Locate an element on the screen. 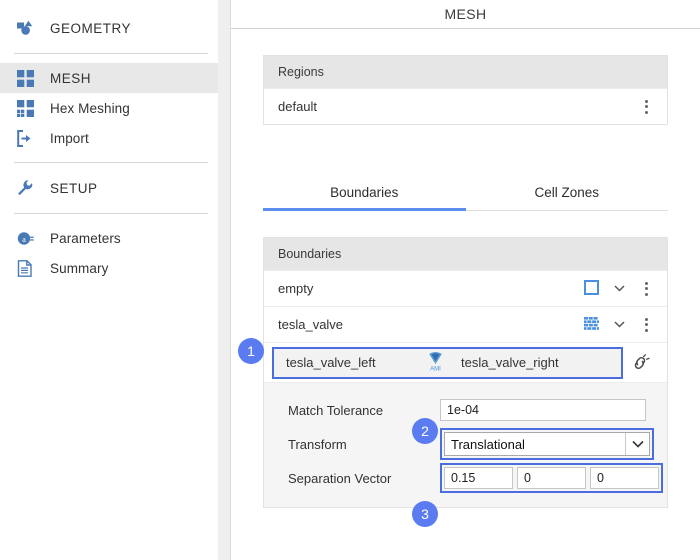 The image size is (700, 560). separation-vector-z-input is located at coordinates (624, 478).